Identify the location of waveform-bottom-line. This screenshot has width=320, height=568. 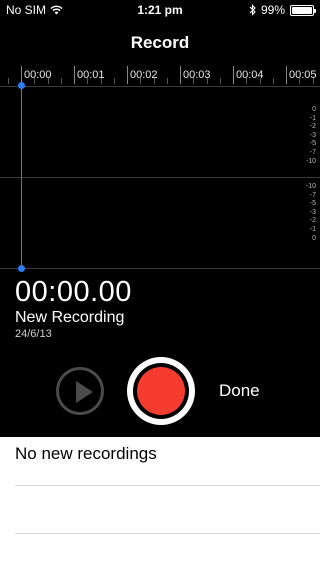
(160, 268).